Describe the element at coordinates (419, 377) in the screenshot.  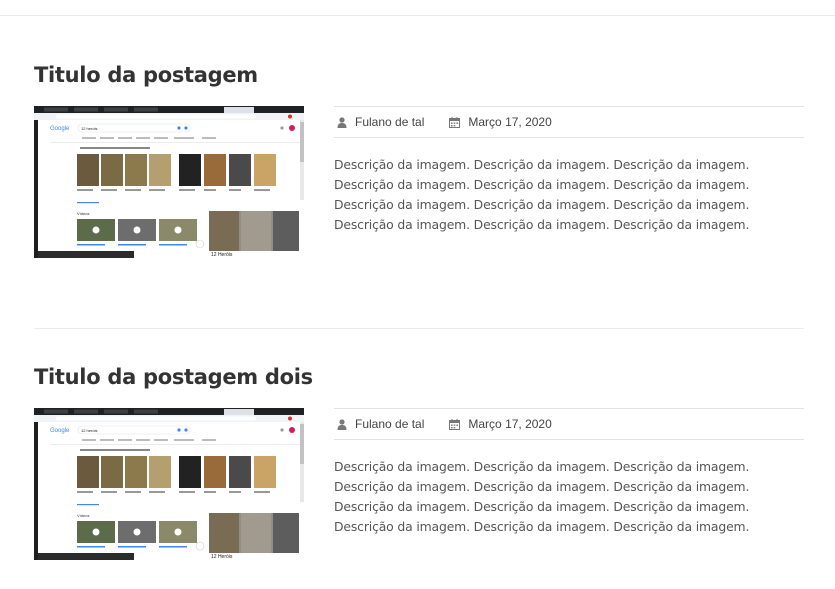
I see `post-title: Titulo da postagem dois` at that location.